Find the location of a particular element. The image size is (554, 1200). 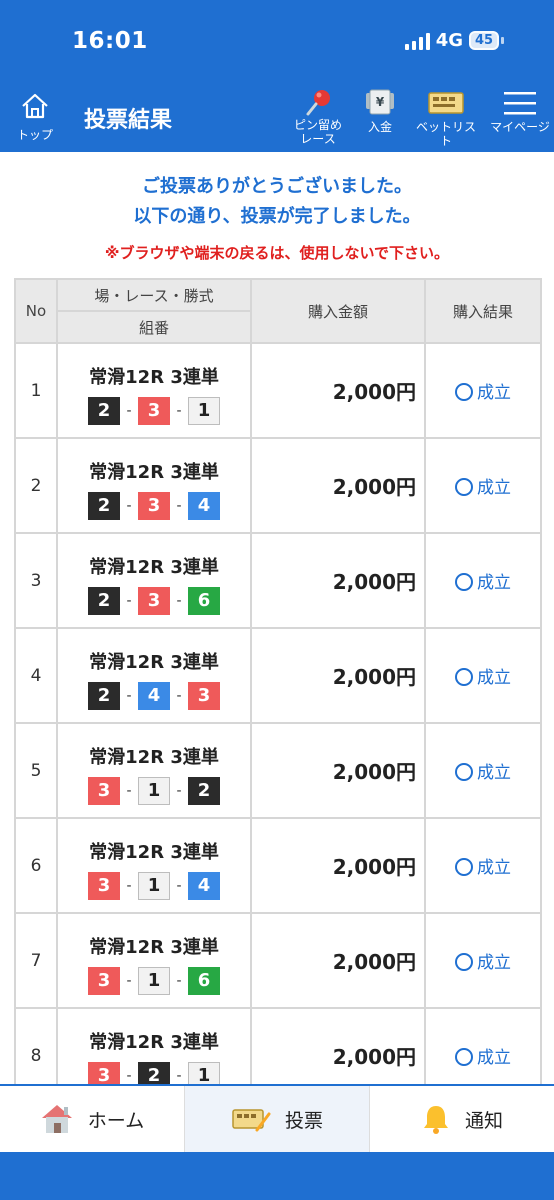

tab-vote: 投票 is located at coordinates (277, 1119).